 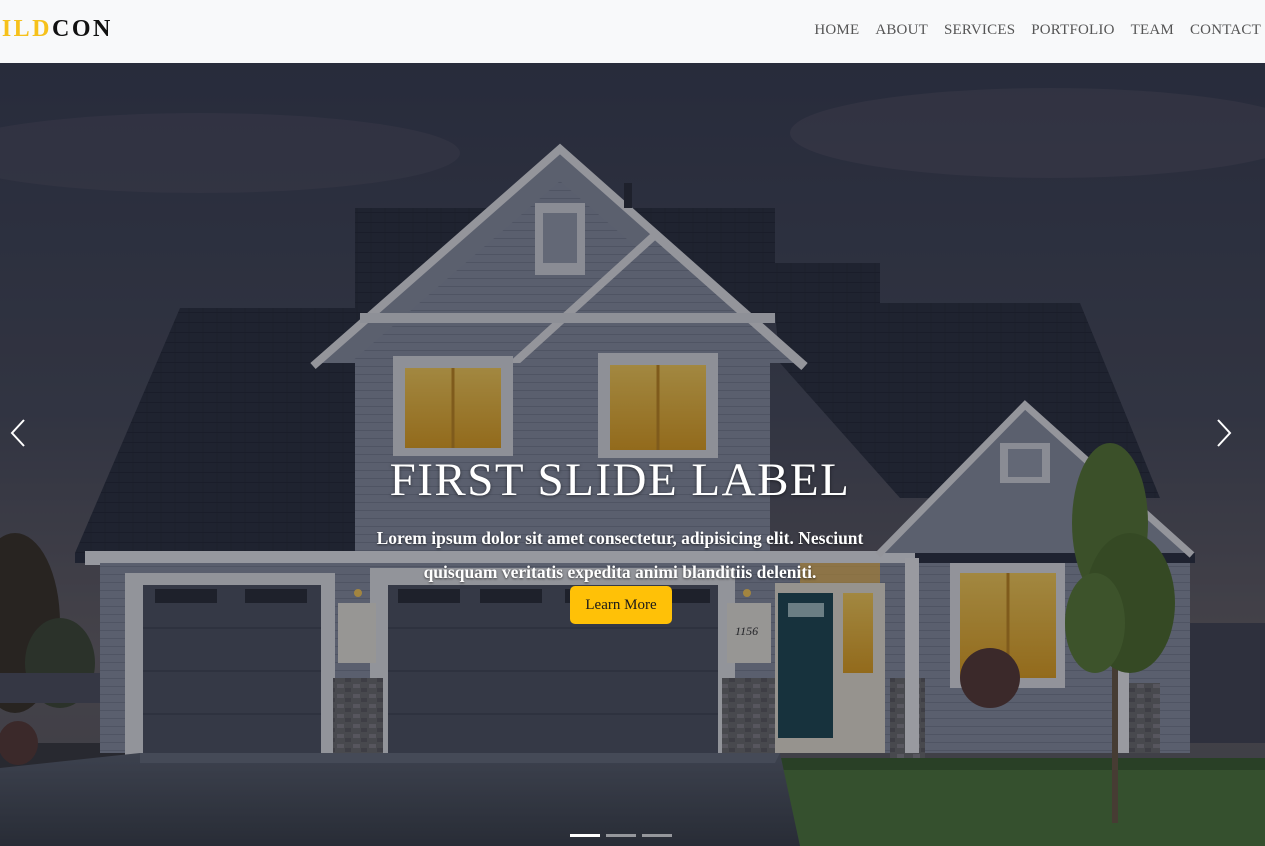 I want to click on chevron-left-icon, so click(x=17, y=433).